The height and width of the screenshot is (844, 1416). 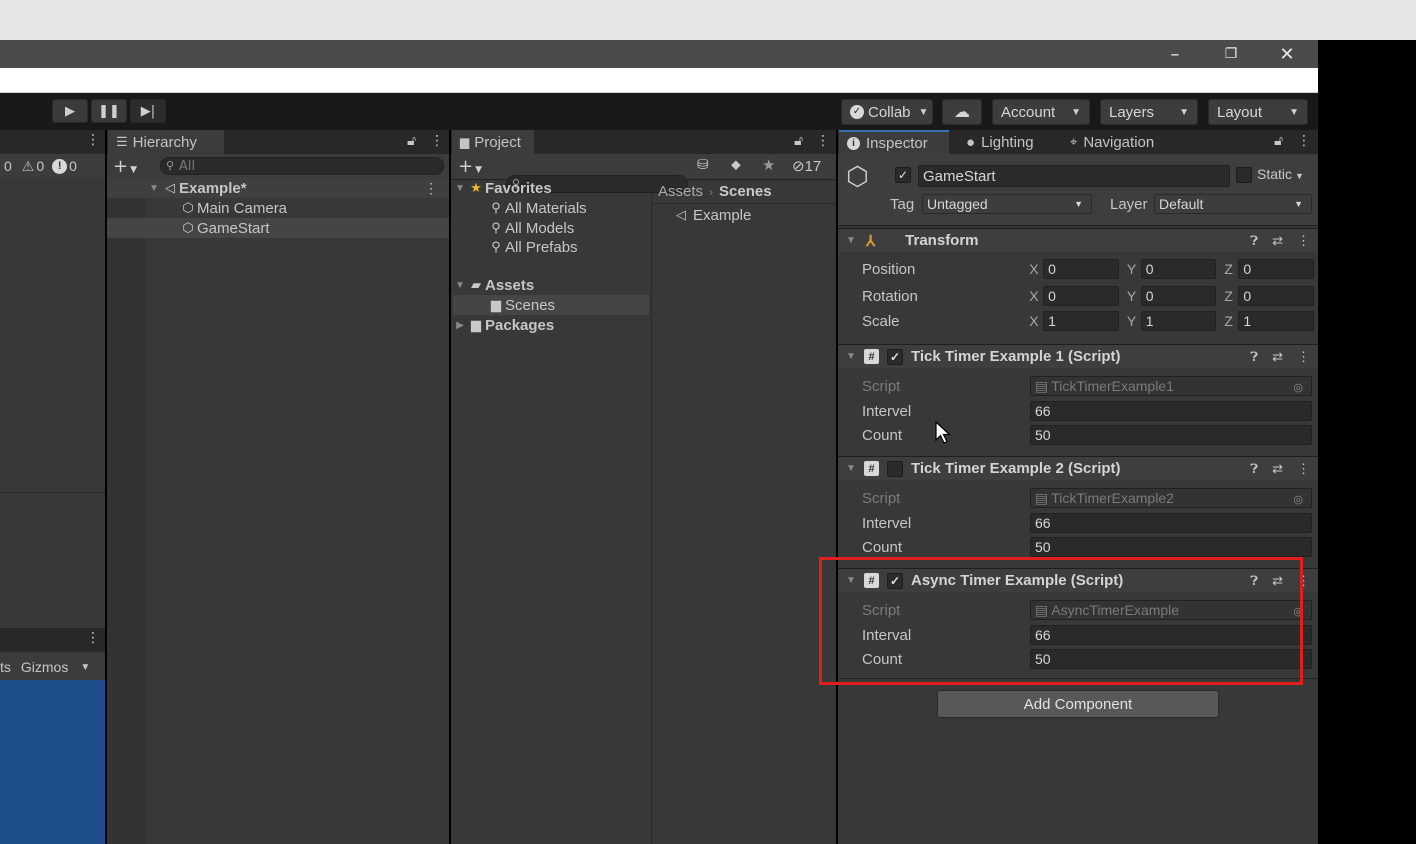 I want to click on collapse-arrow-icon: ▶, so click(x=460, y=325).